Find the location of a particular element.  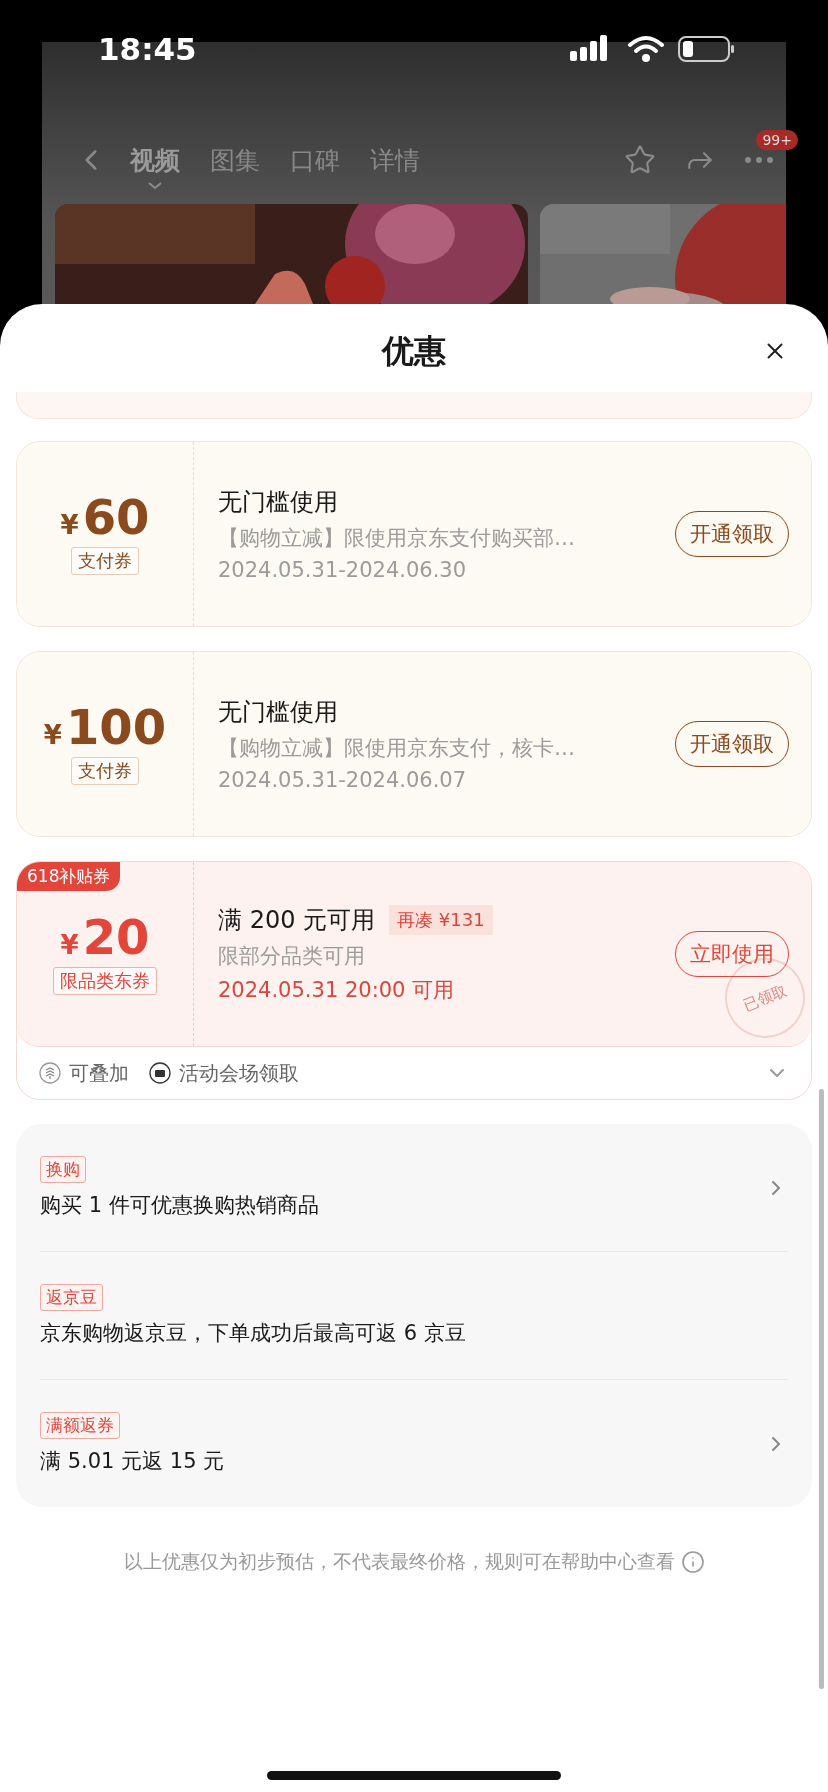

status-time: 18:45 is located at coordinates (147, 49).